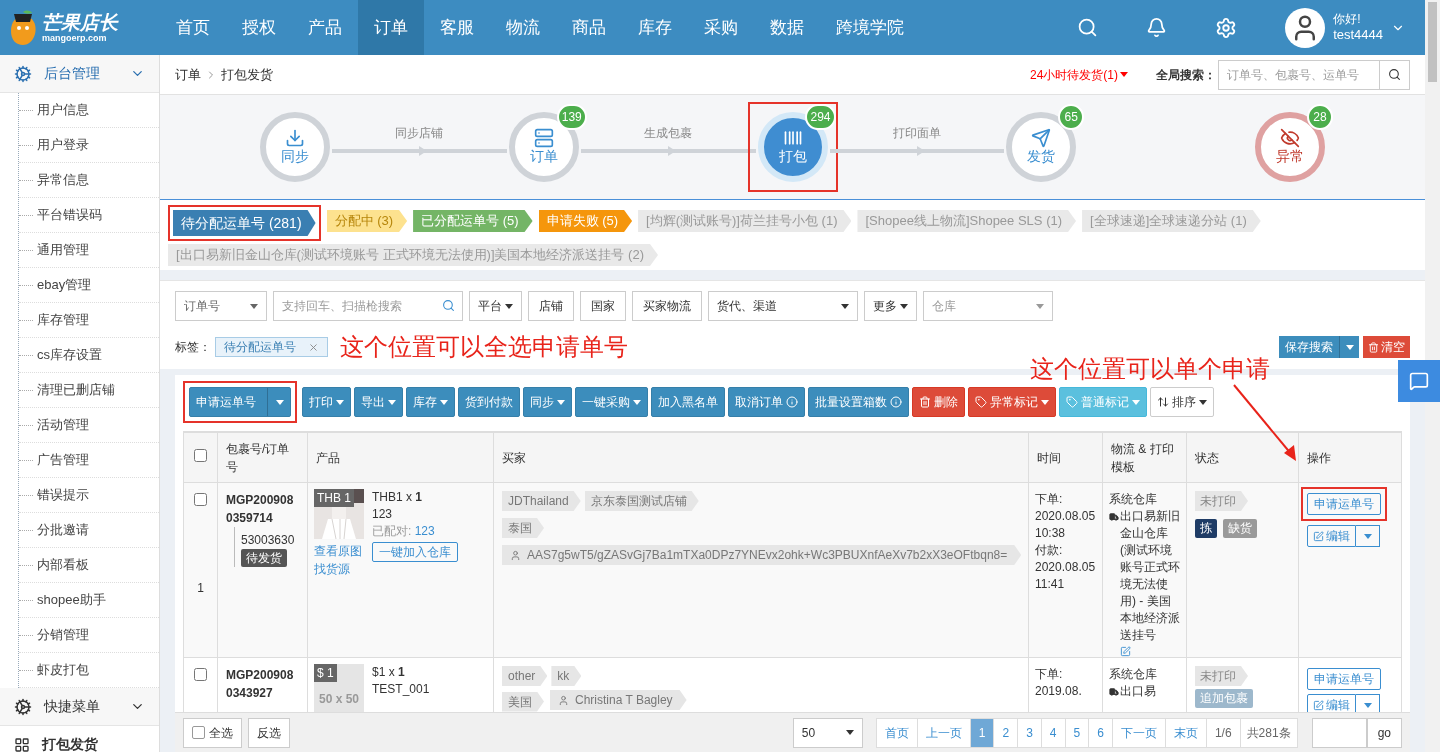 The image size is (1440, 752). I want to click on search-button, so click(1395, 74).